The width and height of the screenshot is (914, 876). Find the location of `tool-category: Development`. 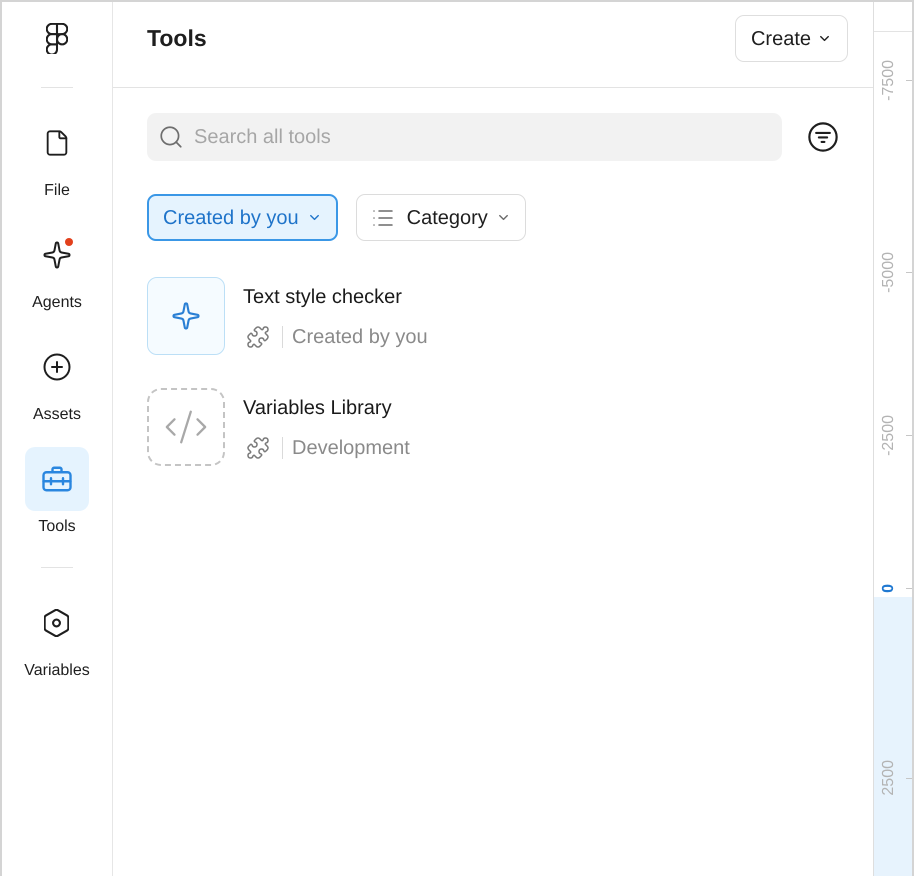

tool-category: Development is located at coordinates (351, 448).